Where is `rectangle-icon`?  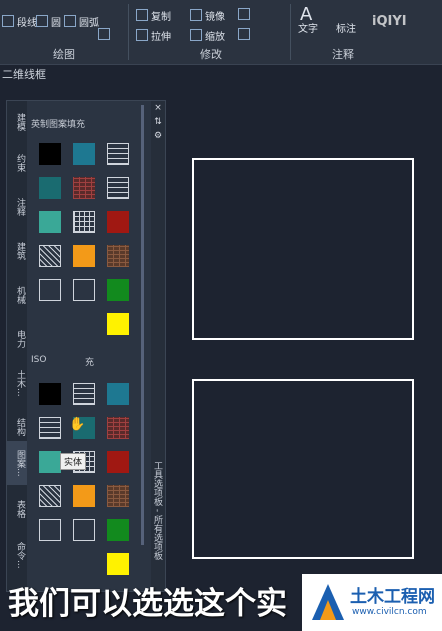 rectangle-icon is located at coordinates (104, 34).